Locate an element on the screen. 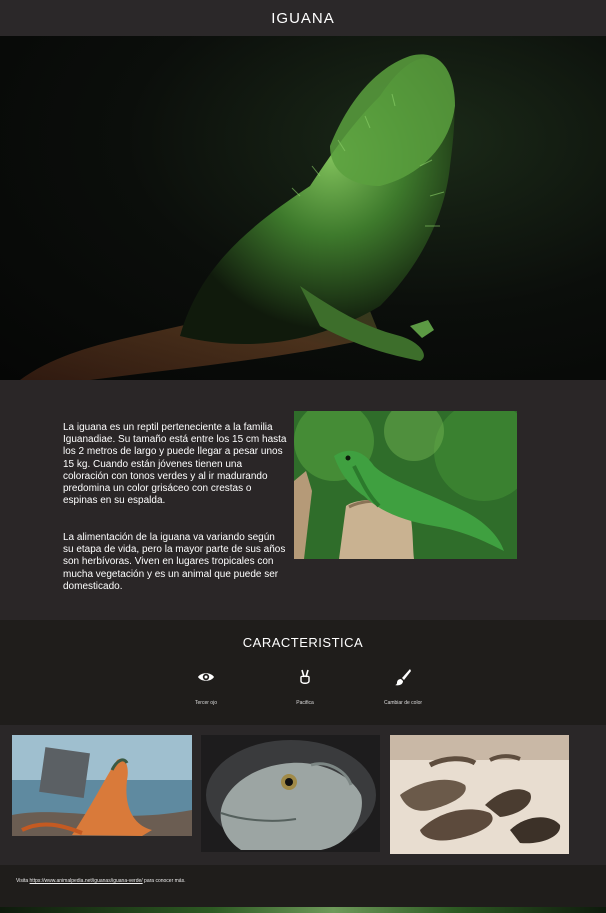  feature-third-eye-label: Tercer ojo is located at coordinates (206, 703).